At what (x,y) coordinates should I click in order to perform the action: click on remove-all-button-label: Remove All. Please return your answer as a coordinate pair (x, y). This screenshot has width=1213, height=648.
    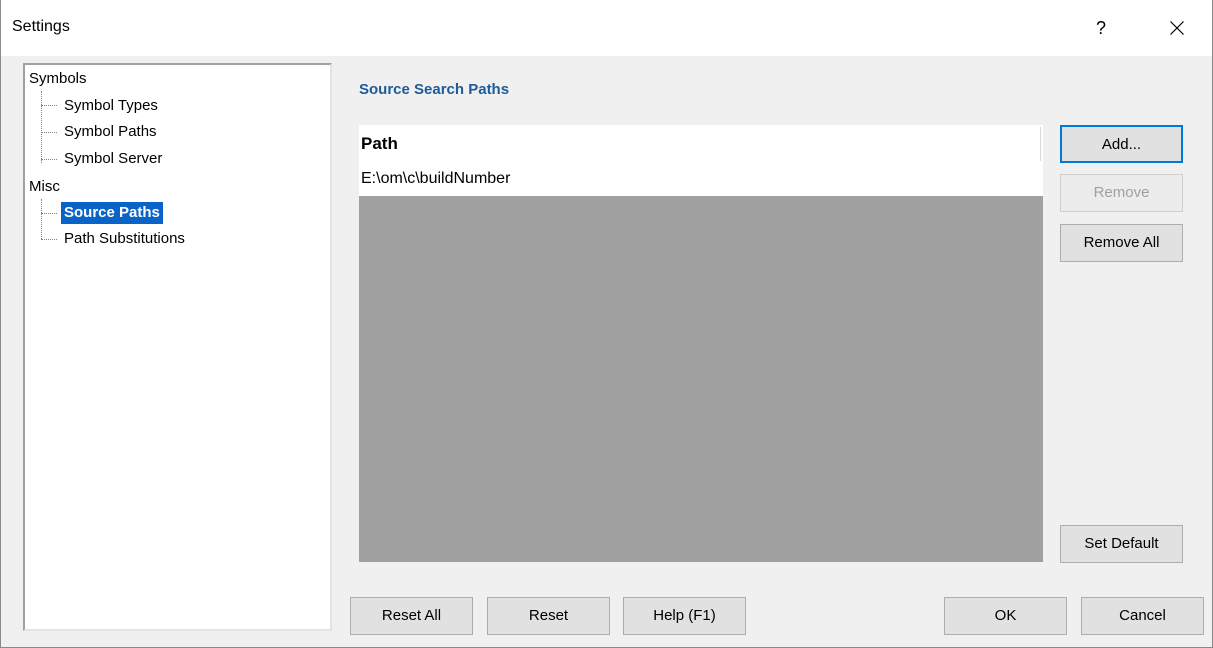
    Looking at the image, I should click on (1121, 242).